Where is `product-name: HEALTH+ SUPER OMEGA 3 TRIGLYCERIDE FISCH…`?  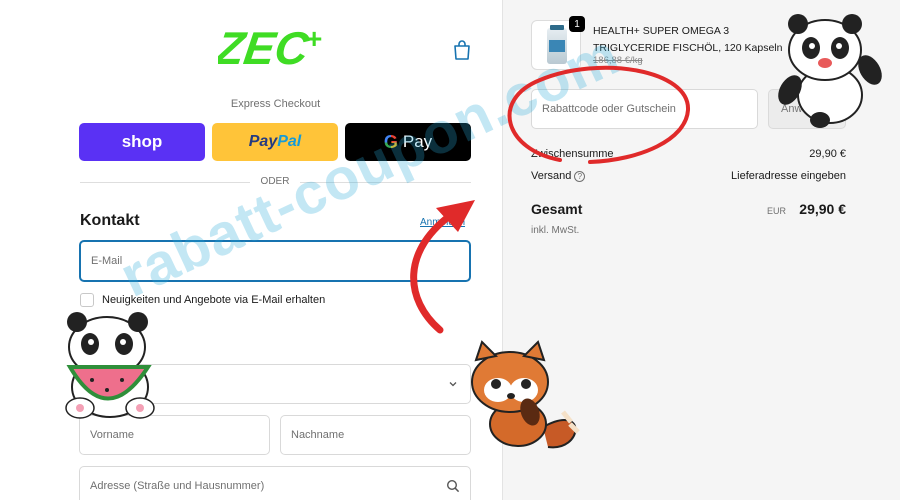 product-name: HEALTH+ SUPER OMEGA 3 TRIGLYCERIDE FISCH… is located at coordinates (693, 40).